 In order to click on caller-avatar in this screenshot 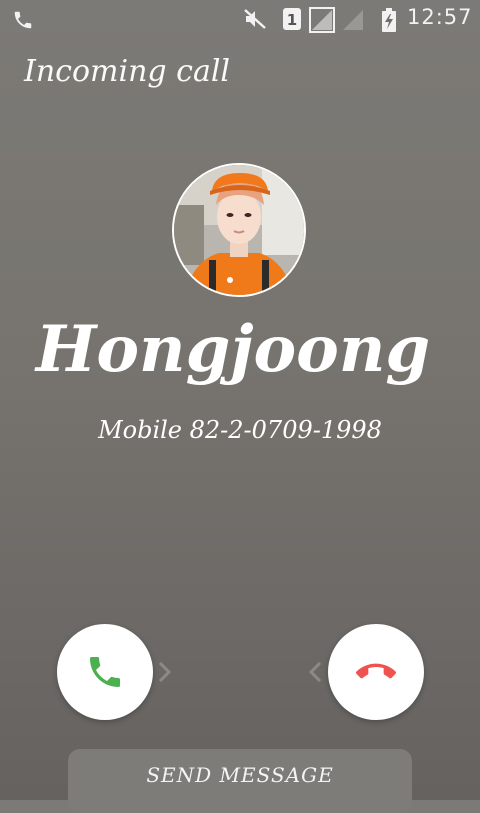, I will do `click(239, 230)`.